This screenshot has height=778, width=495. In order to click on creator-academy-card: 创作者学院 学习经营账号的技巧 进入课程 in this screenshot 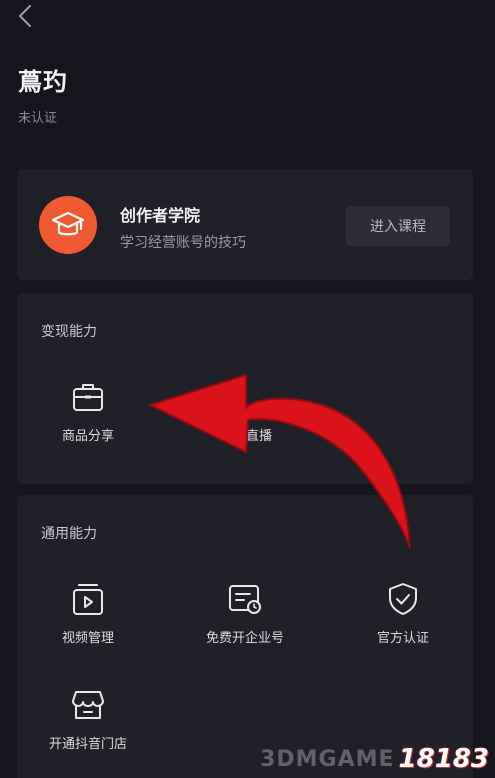, I will do `click(245, 224)`.